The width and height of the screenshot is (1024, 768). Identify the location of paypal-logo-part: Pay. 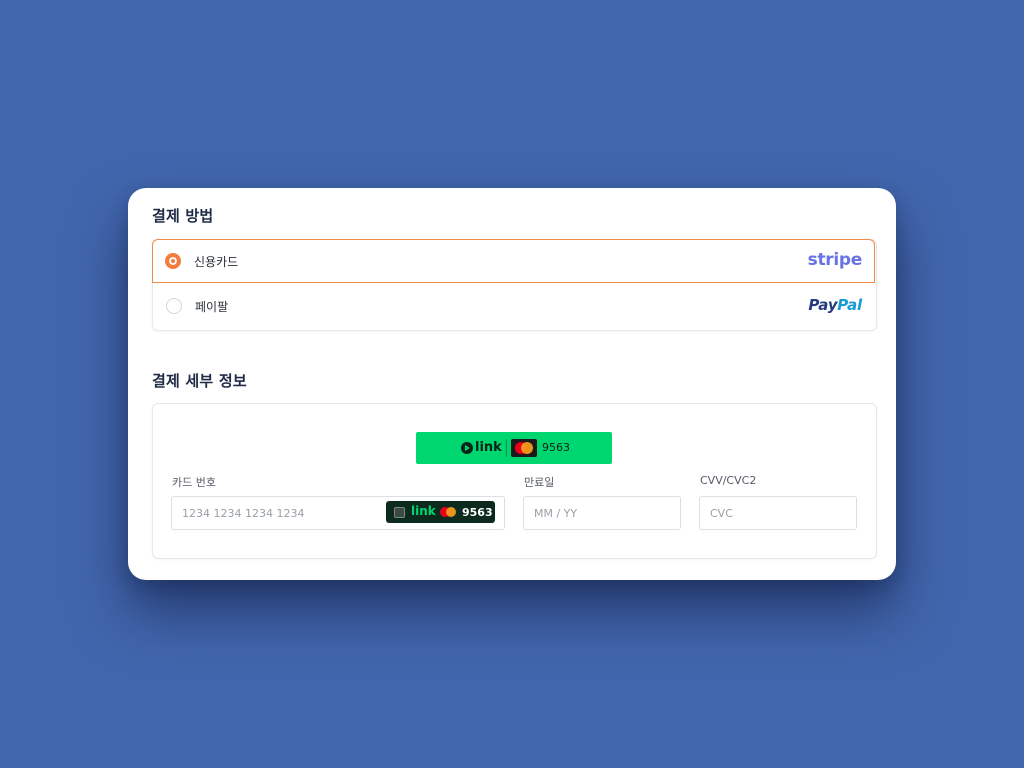
(823, 305).